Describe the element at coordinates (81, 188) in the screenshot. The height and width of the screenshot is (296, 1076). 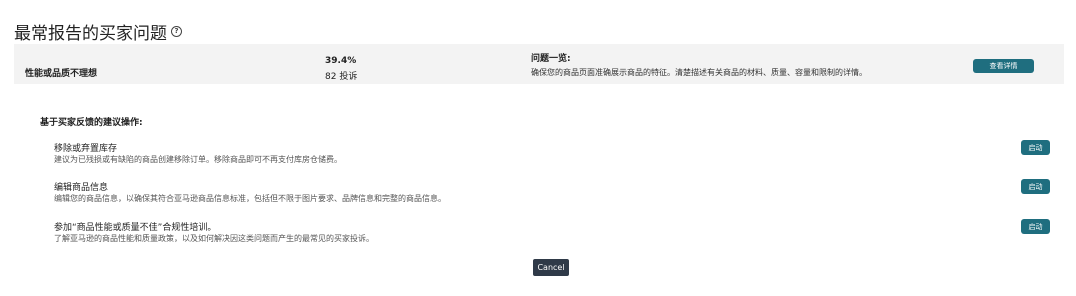
I see `action-title-edit-listing: 编辑商品信息` at that location.